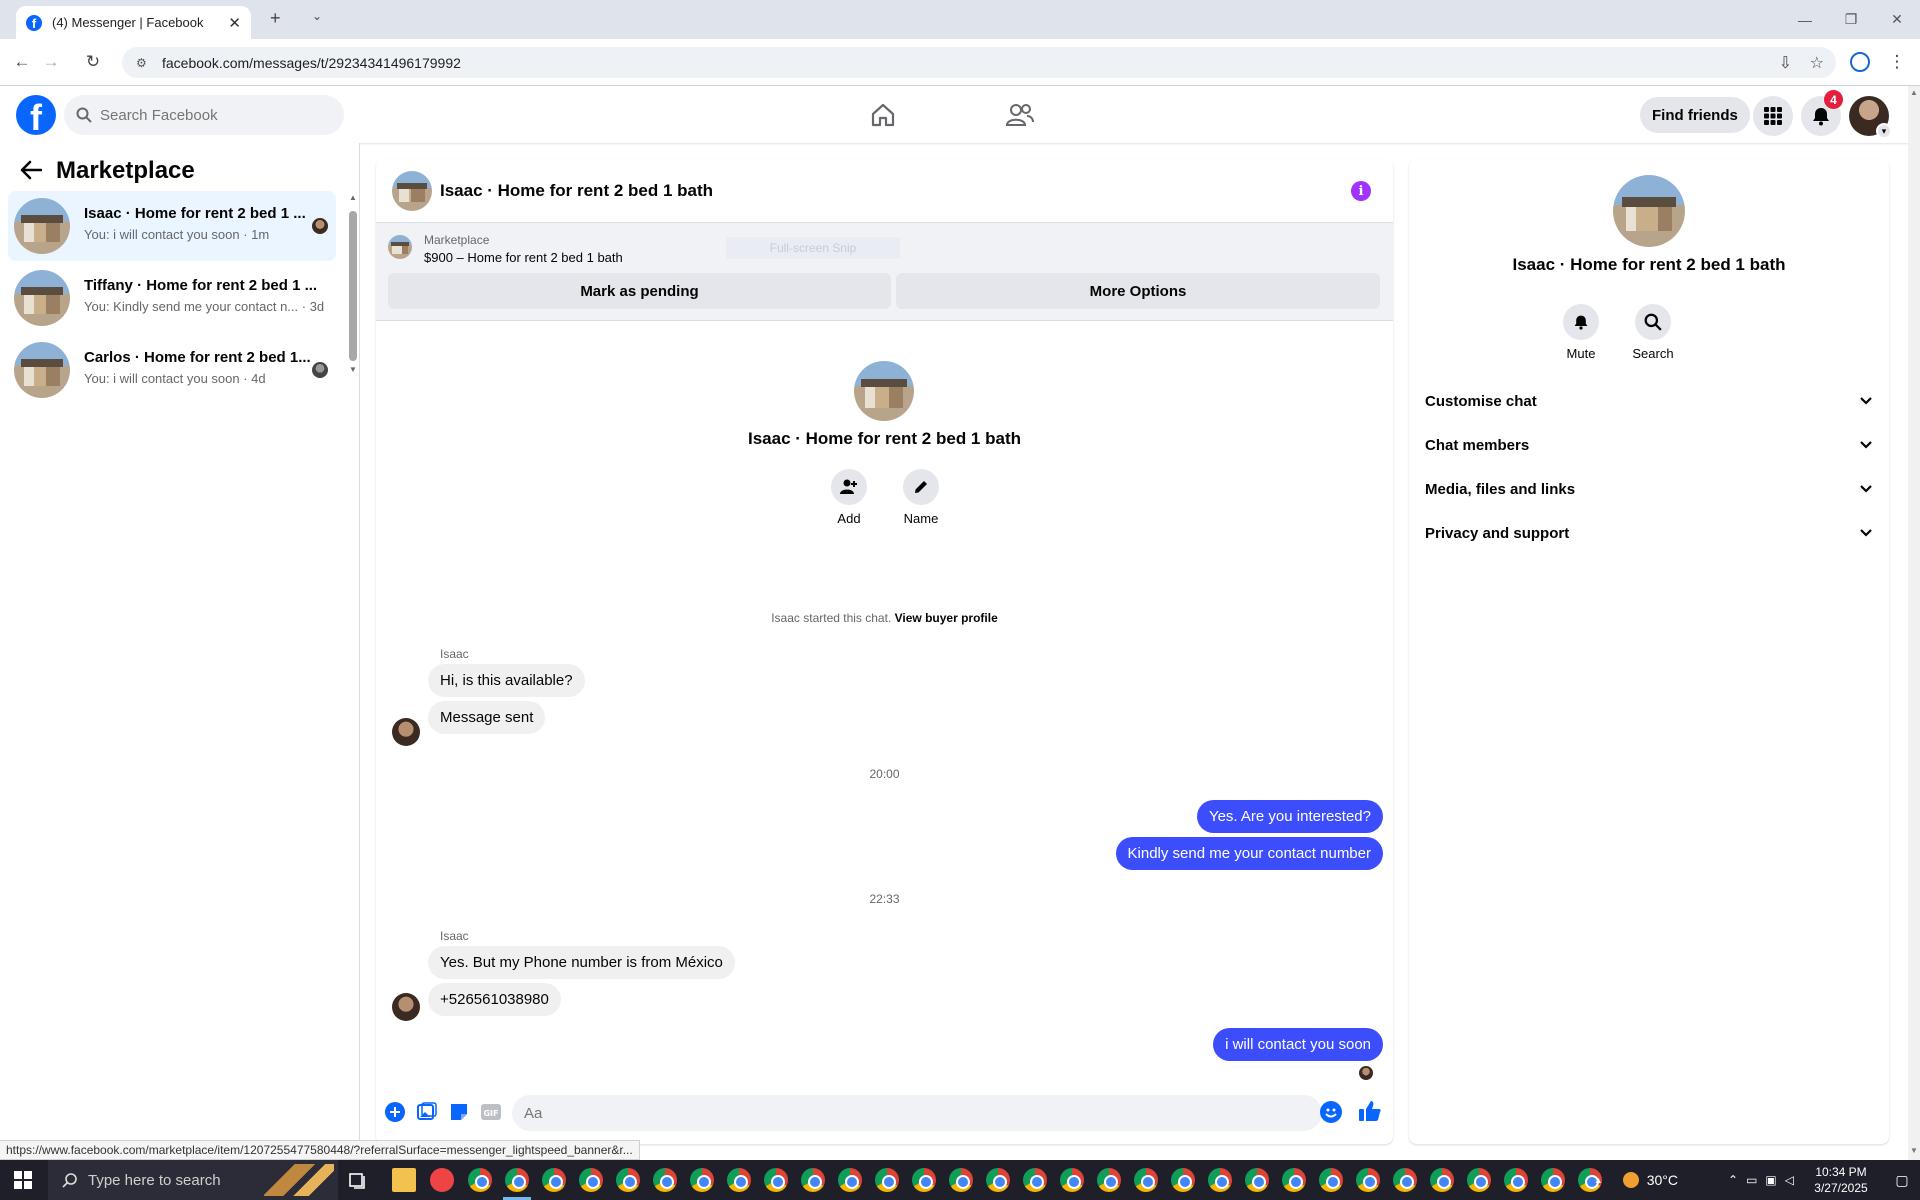  I want to click on taskbar-search: Type here to search, so click(193, 1180).